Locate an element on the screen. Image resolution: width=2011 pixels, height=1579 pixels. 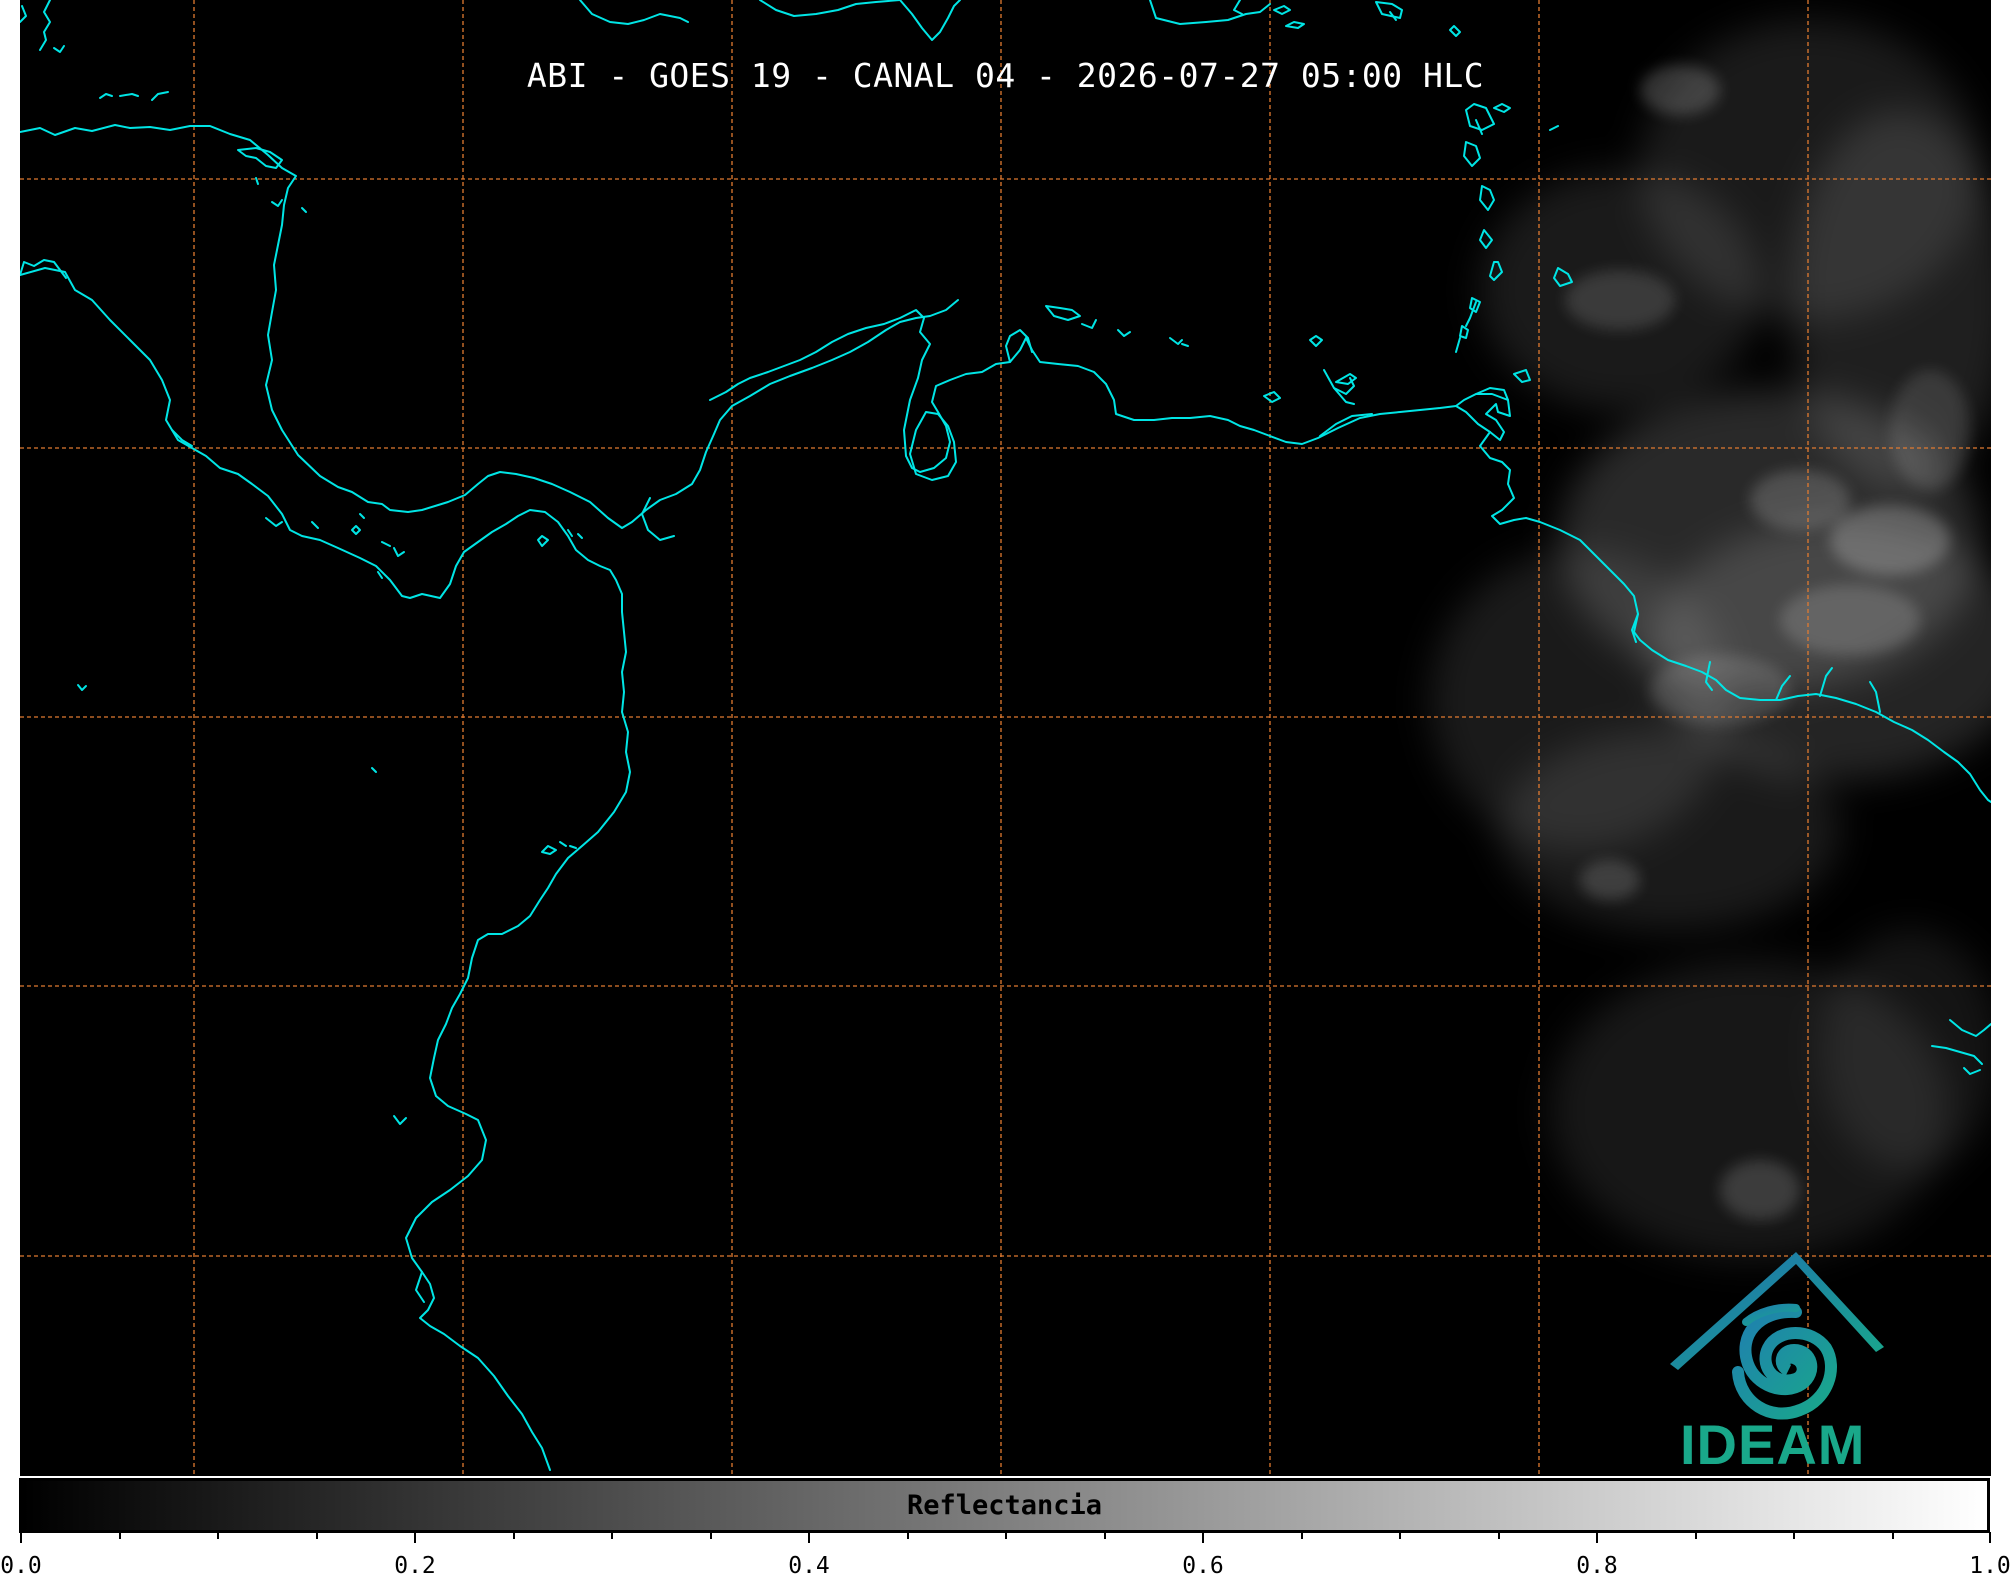
colorbar-tick-0: 0.0 is located at coordinates (21, 1566).